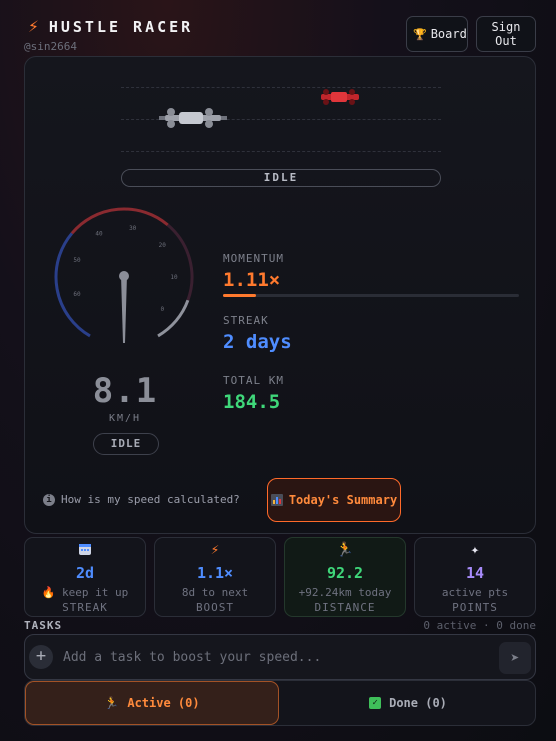 The width and height of the screenshot is (556, 741). I want to click on distance-card: 🏃 92.2 +92.24km today DISTANCE, so click(345, 577).